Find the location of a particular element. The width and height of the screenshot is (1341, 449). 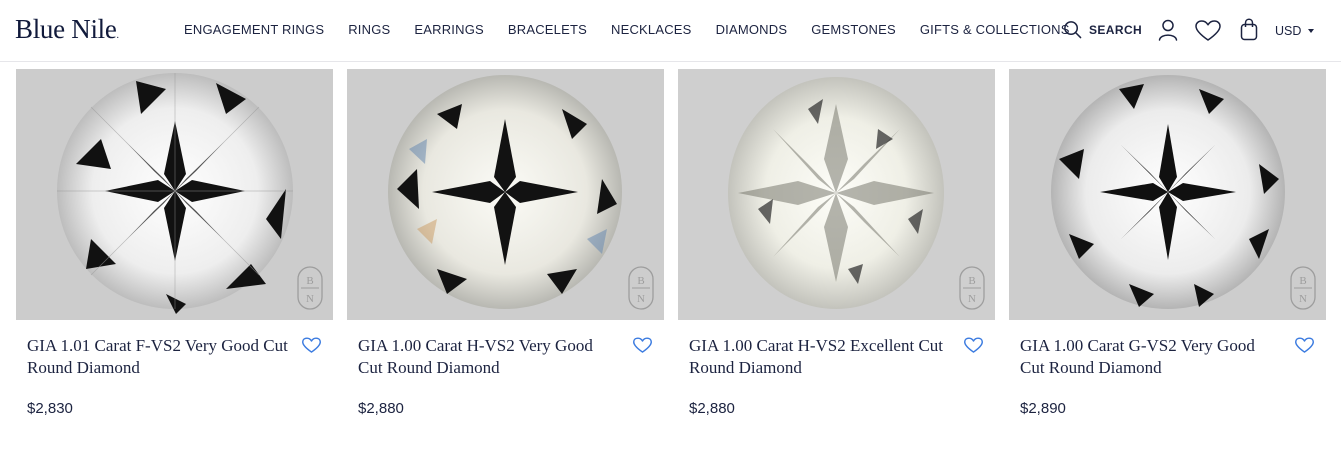

brand-logo-text: Blue Nile is located at coordinates (66, 29).